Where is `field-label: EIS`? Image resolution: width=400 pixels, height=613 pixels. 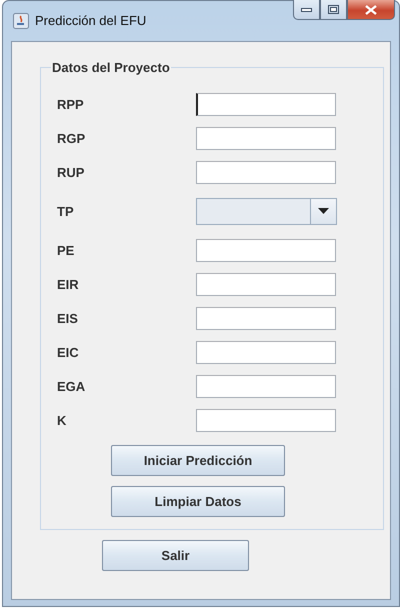 field-label: EIS is located at coordinates (68, 318).